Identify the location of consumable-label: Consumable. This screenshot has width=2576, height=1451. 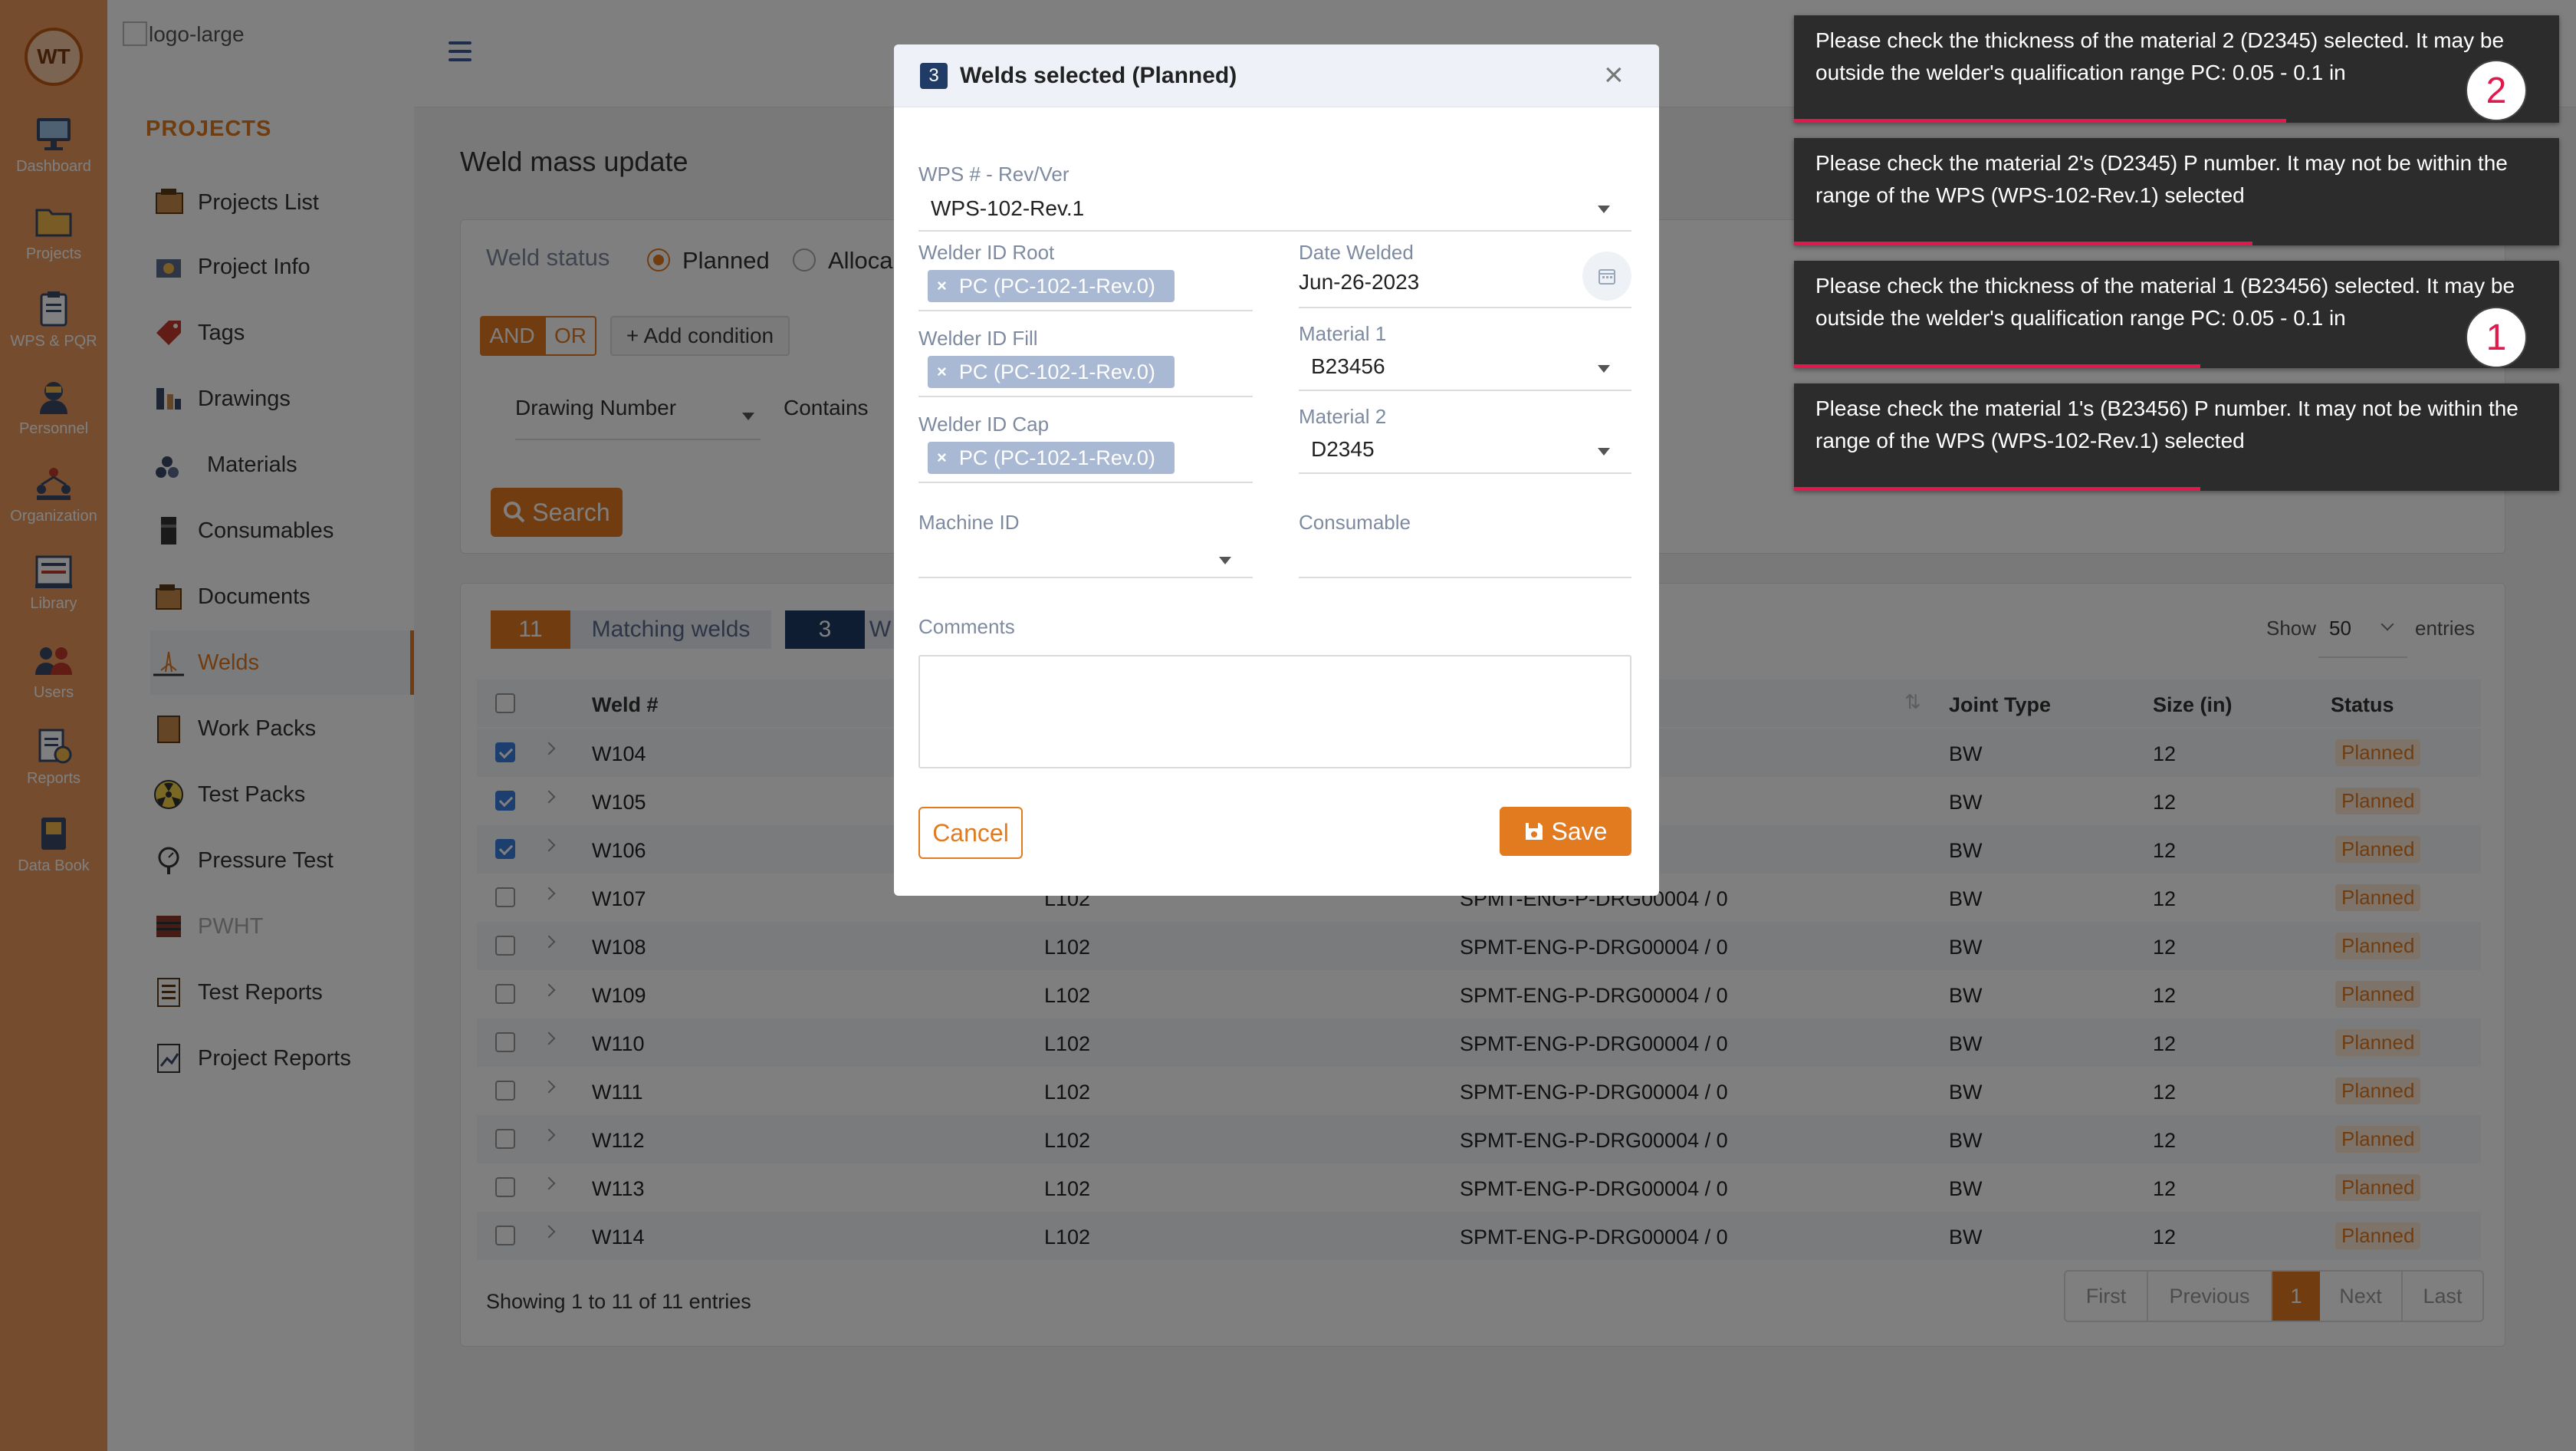
(1355, 522).